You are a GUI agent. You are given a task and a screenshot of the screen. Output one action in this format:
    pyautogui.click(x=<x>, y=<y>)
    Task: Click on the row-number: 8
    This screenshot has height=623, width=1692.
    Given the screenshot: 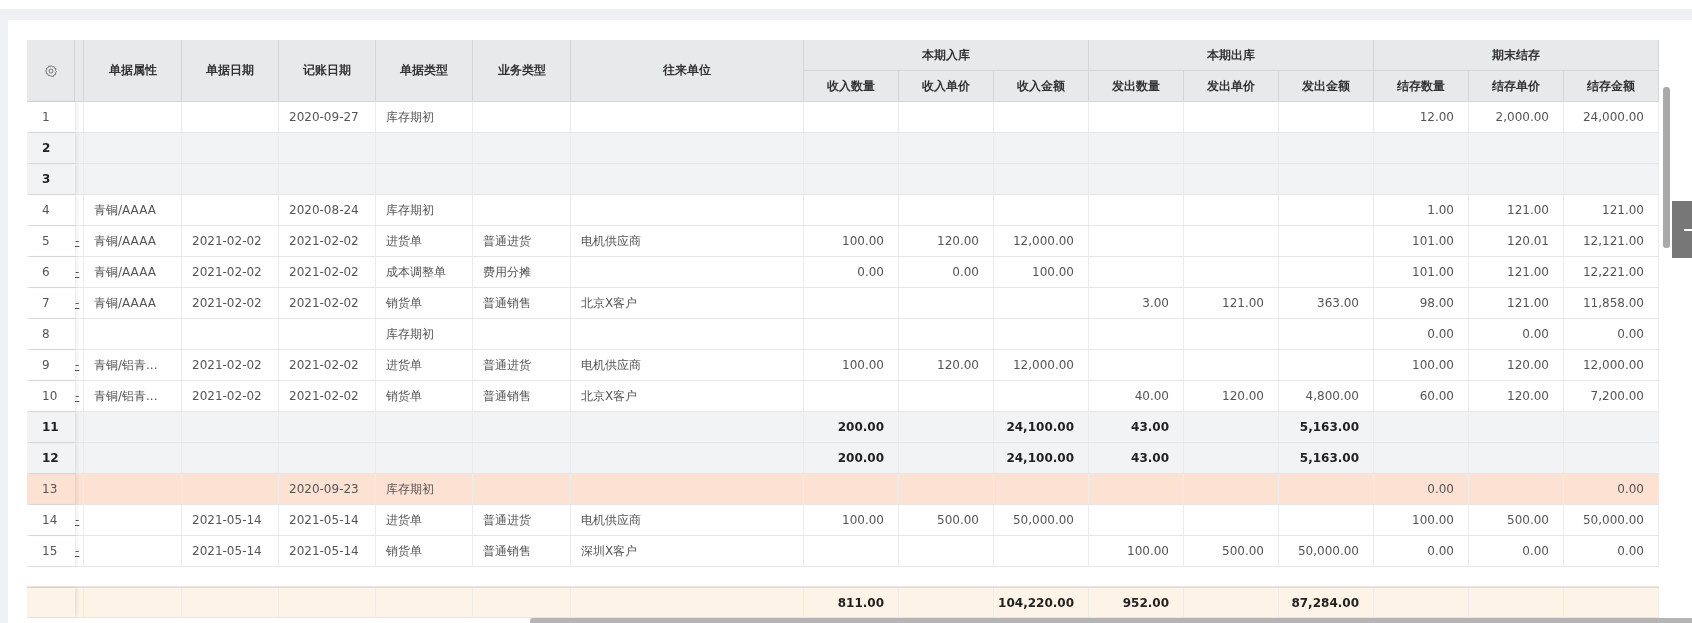 What is the action you would take?
    pyautogui.click(x=51, y=334)
    